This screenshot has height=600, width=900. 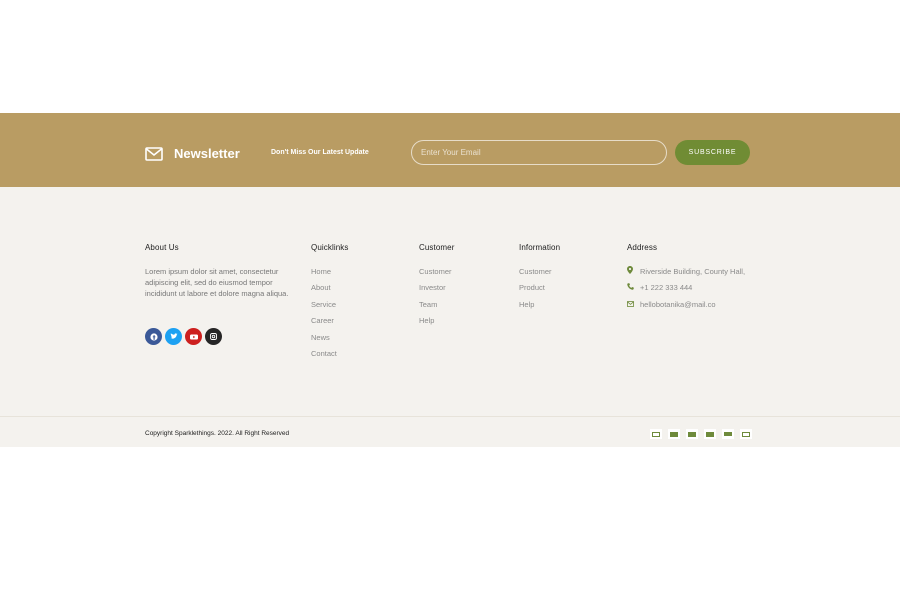 What do you see at coordinates (678, 304) in the screenshot?
I see `address-email-text: hellobotanika@mail.co` at bounding box center [678, 304].